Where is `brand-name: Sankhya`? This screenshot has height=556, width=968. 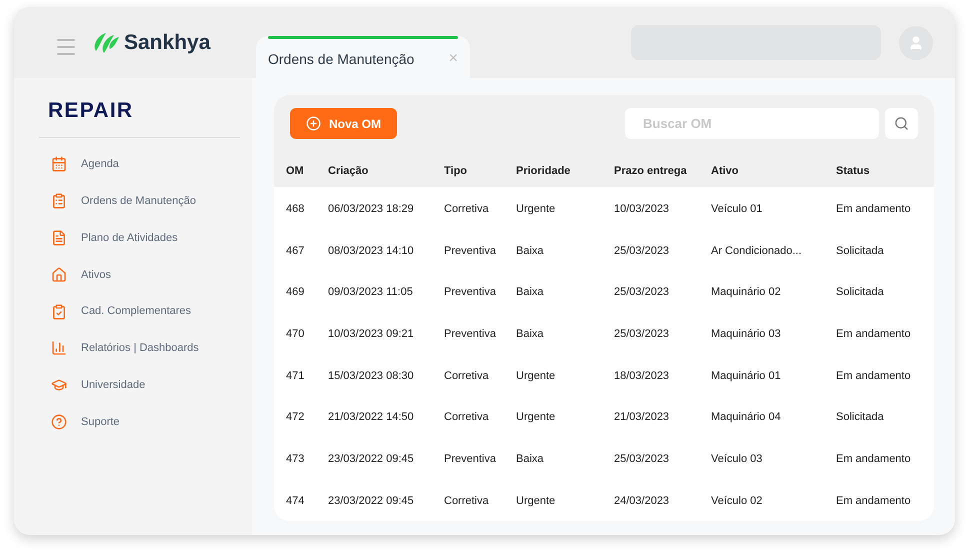 brand-name: Sankhya is located at coordinates (167, 43).